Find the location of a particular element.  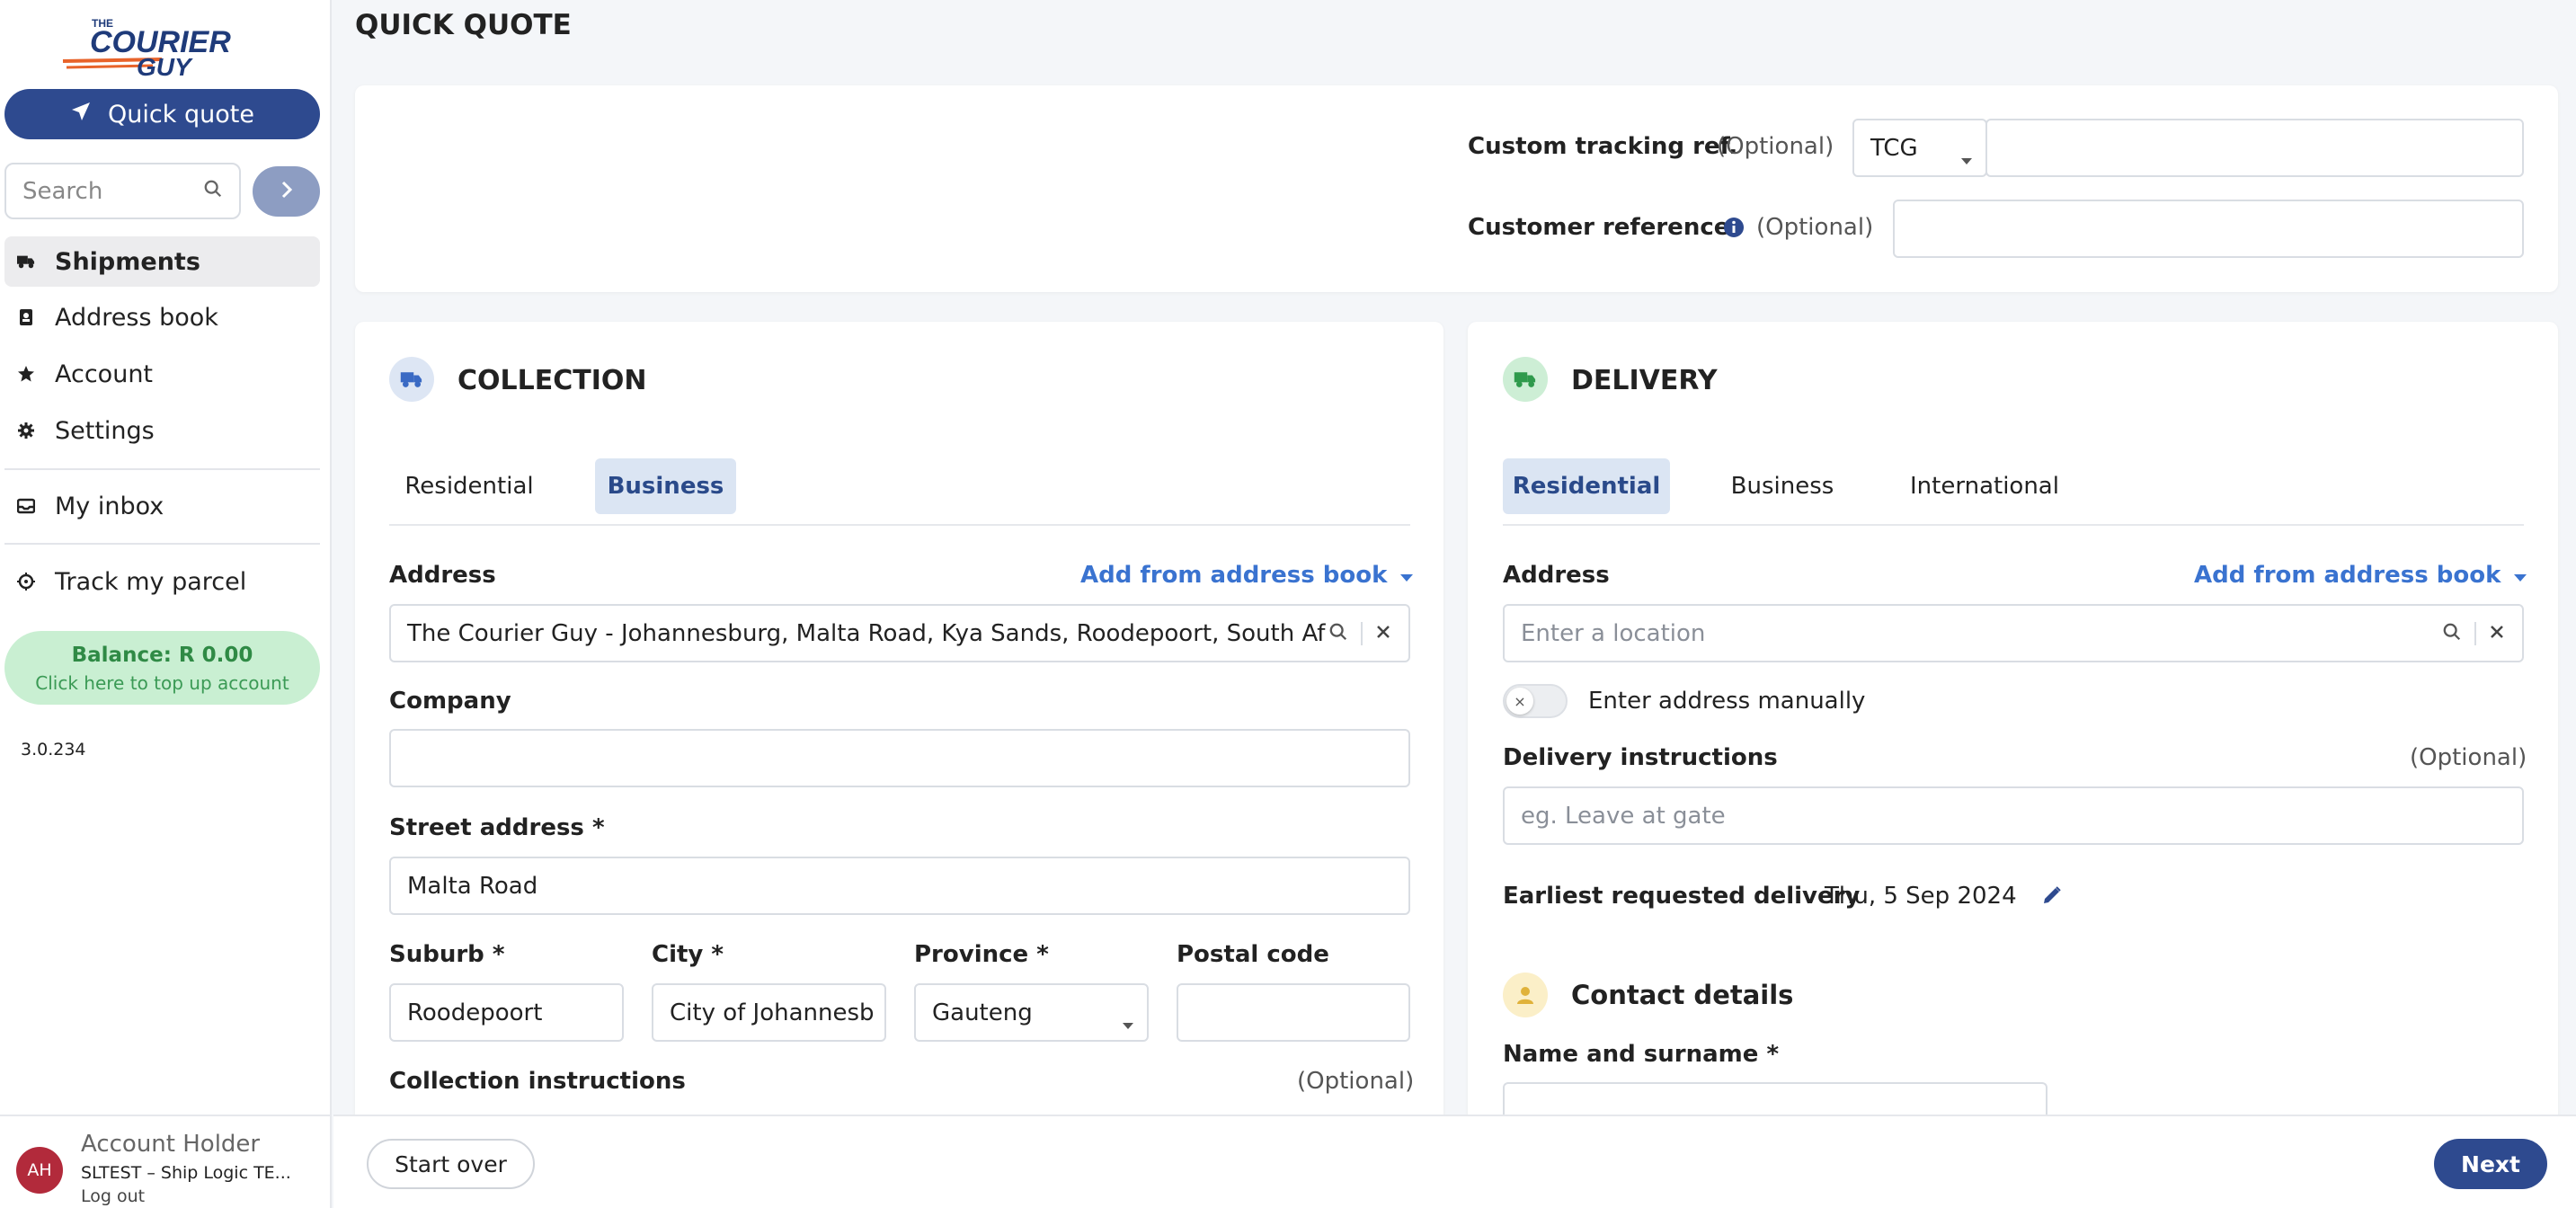

province-select: Gauteng is located at coordinates (1031, 1012).